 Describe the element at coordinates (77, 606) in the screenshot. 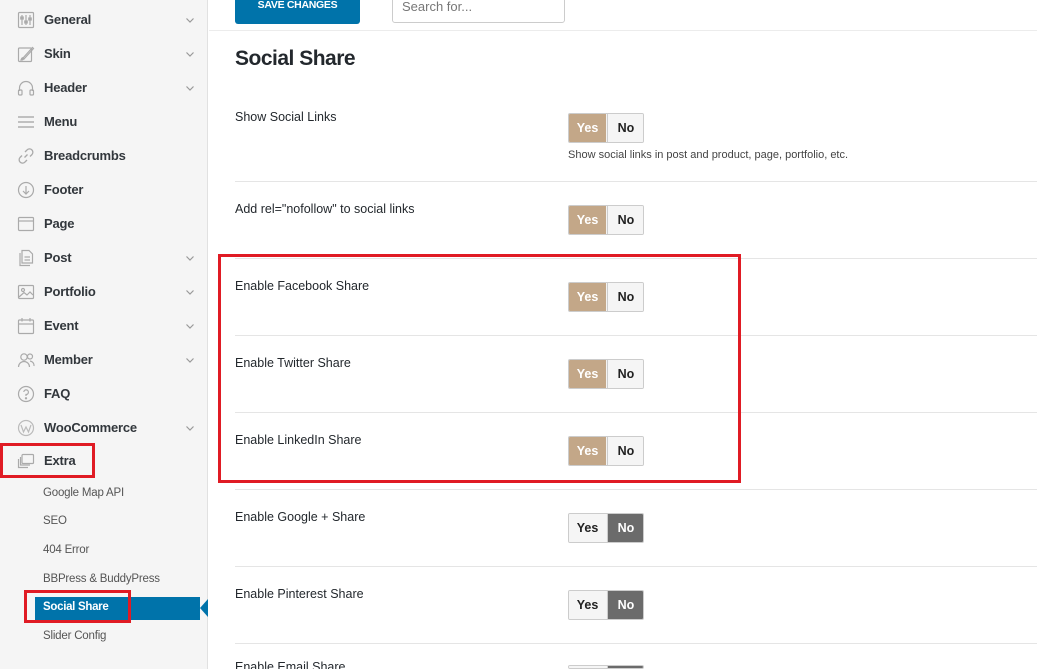

I see `highlight-social-share` at that location.